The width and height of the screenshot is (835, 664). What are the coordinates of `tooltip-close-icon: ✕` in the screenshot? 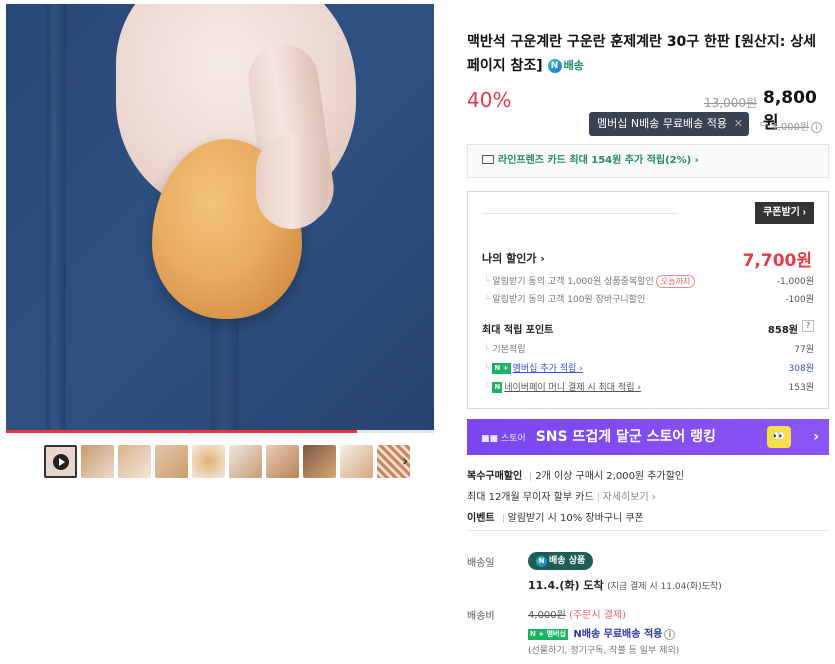 It's located at (738, 124).